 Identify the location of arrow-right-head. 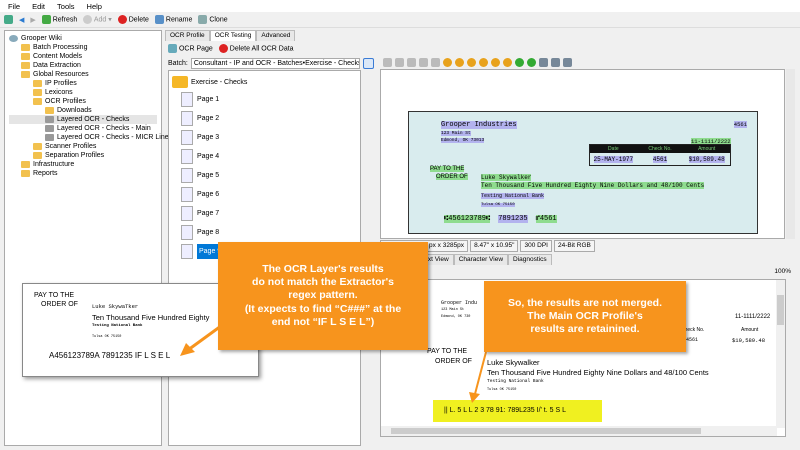
(474, 397).